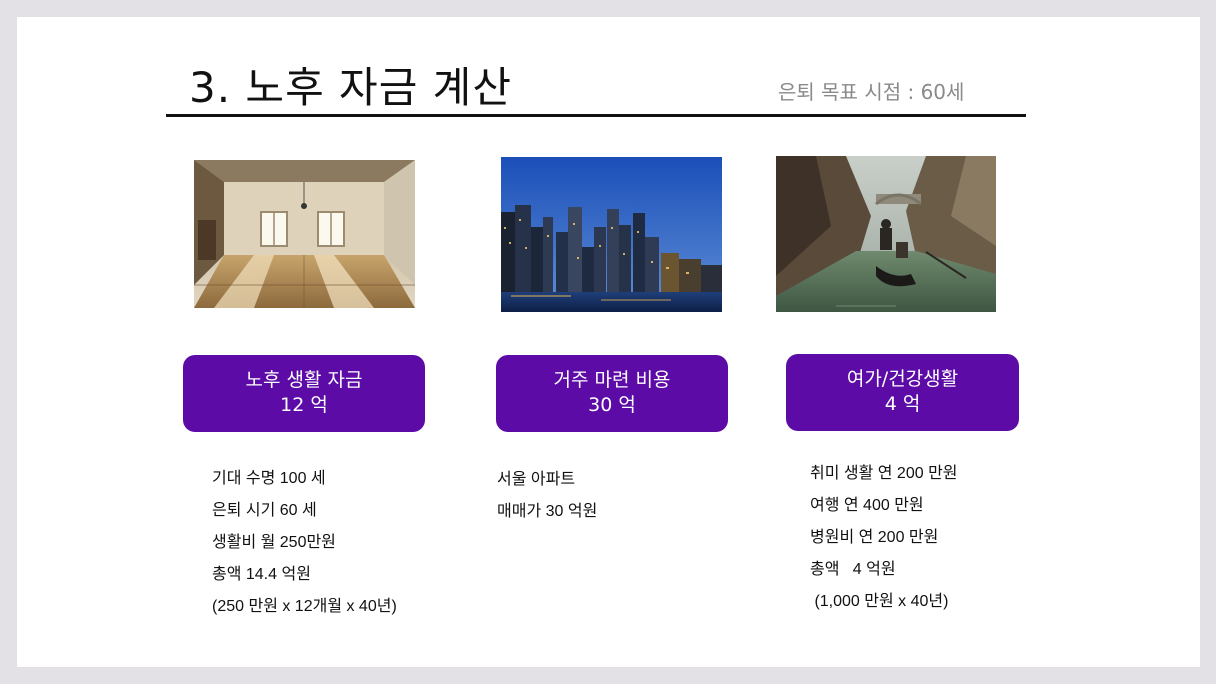  Describe the element at coordinates (886, 234) in the screenshot. I see `venice-gondola-photo` at that location.